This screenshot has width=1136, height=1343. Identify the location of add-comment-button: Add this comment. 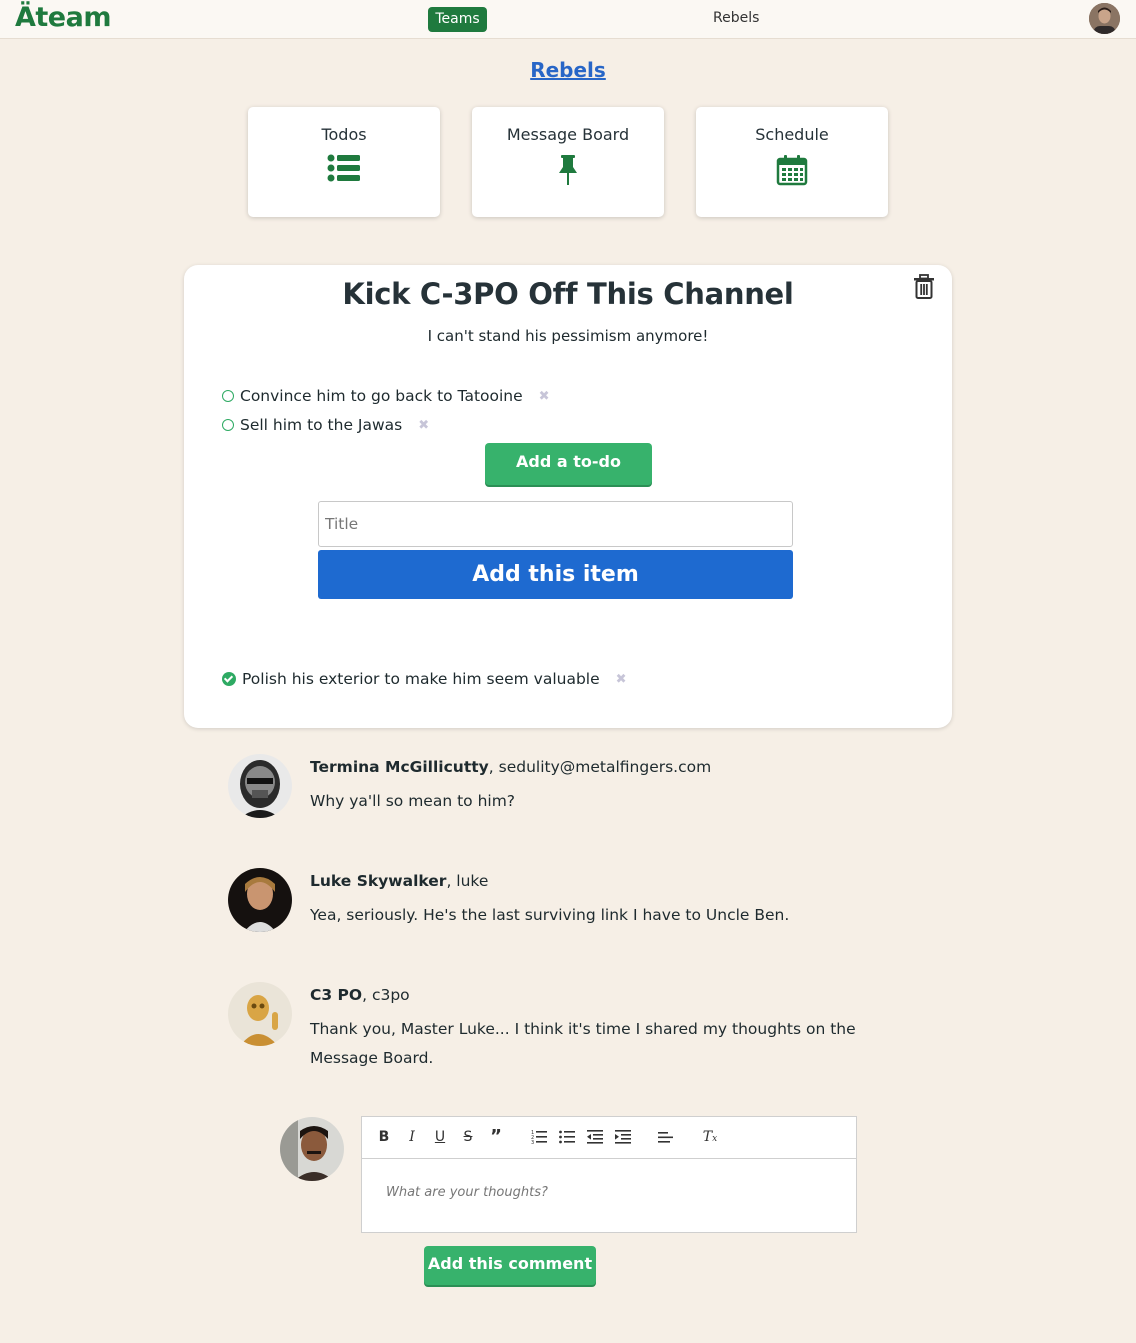
(510, 1265).